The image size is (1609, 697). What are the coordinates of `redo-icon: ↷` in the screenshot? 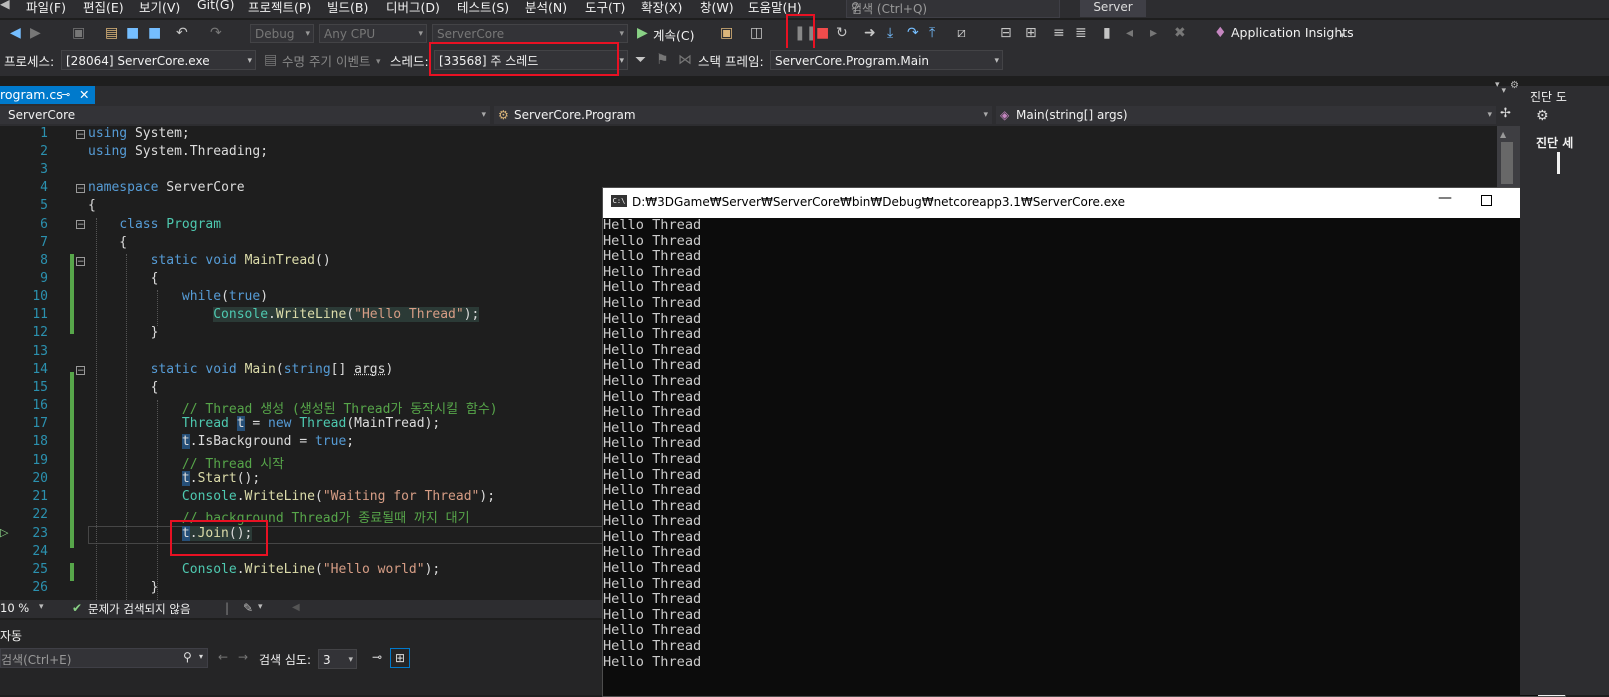 It's located at (216, 33).